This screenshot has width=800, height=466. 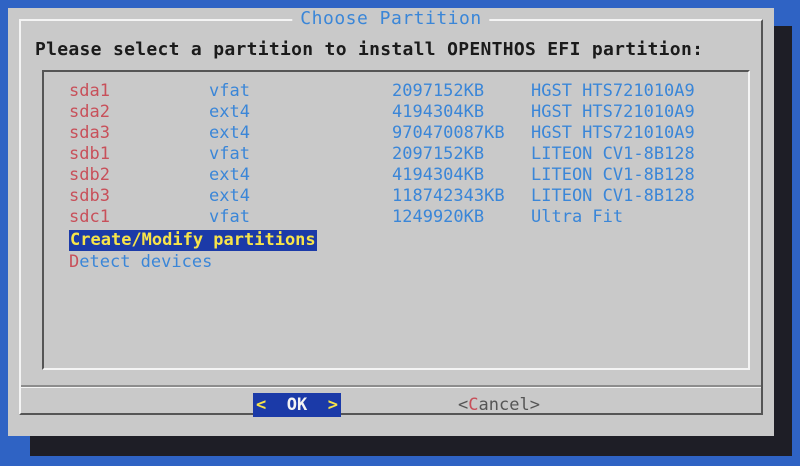 What do you see at coordinates (448, 196) in the screenshot?
I see `partition-size: 118742343KB` at bounding box center [448, 196].